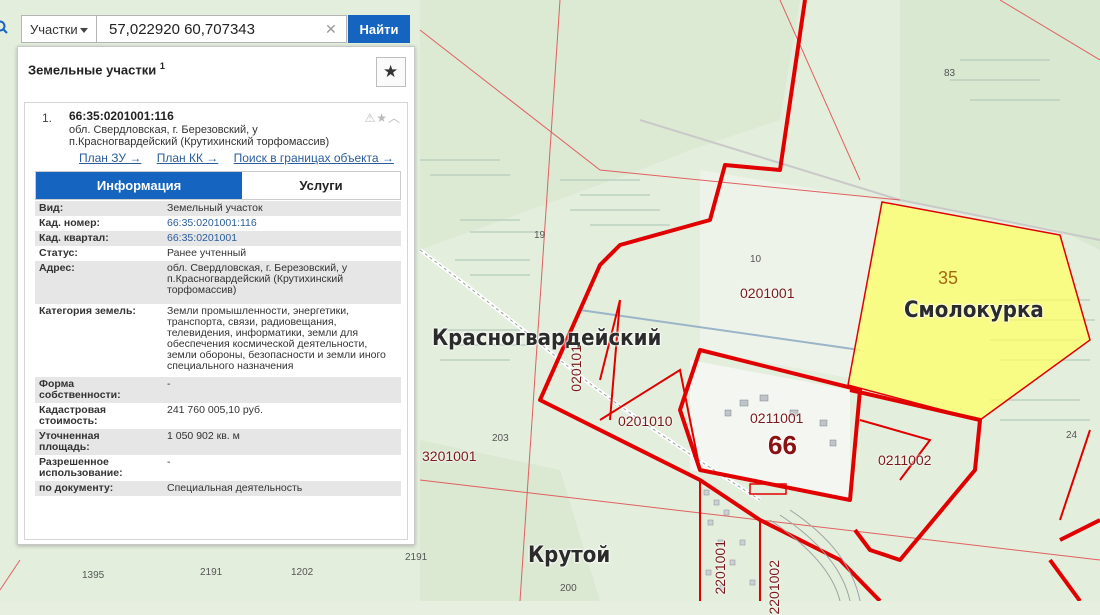  I want to click on info-tabs: Информация Услуги, so click(218, 185).